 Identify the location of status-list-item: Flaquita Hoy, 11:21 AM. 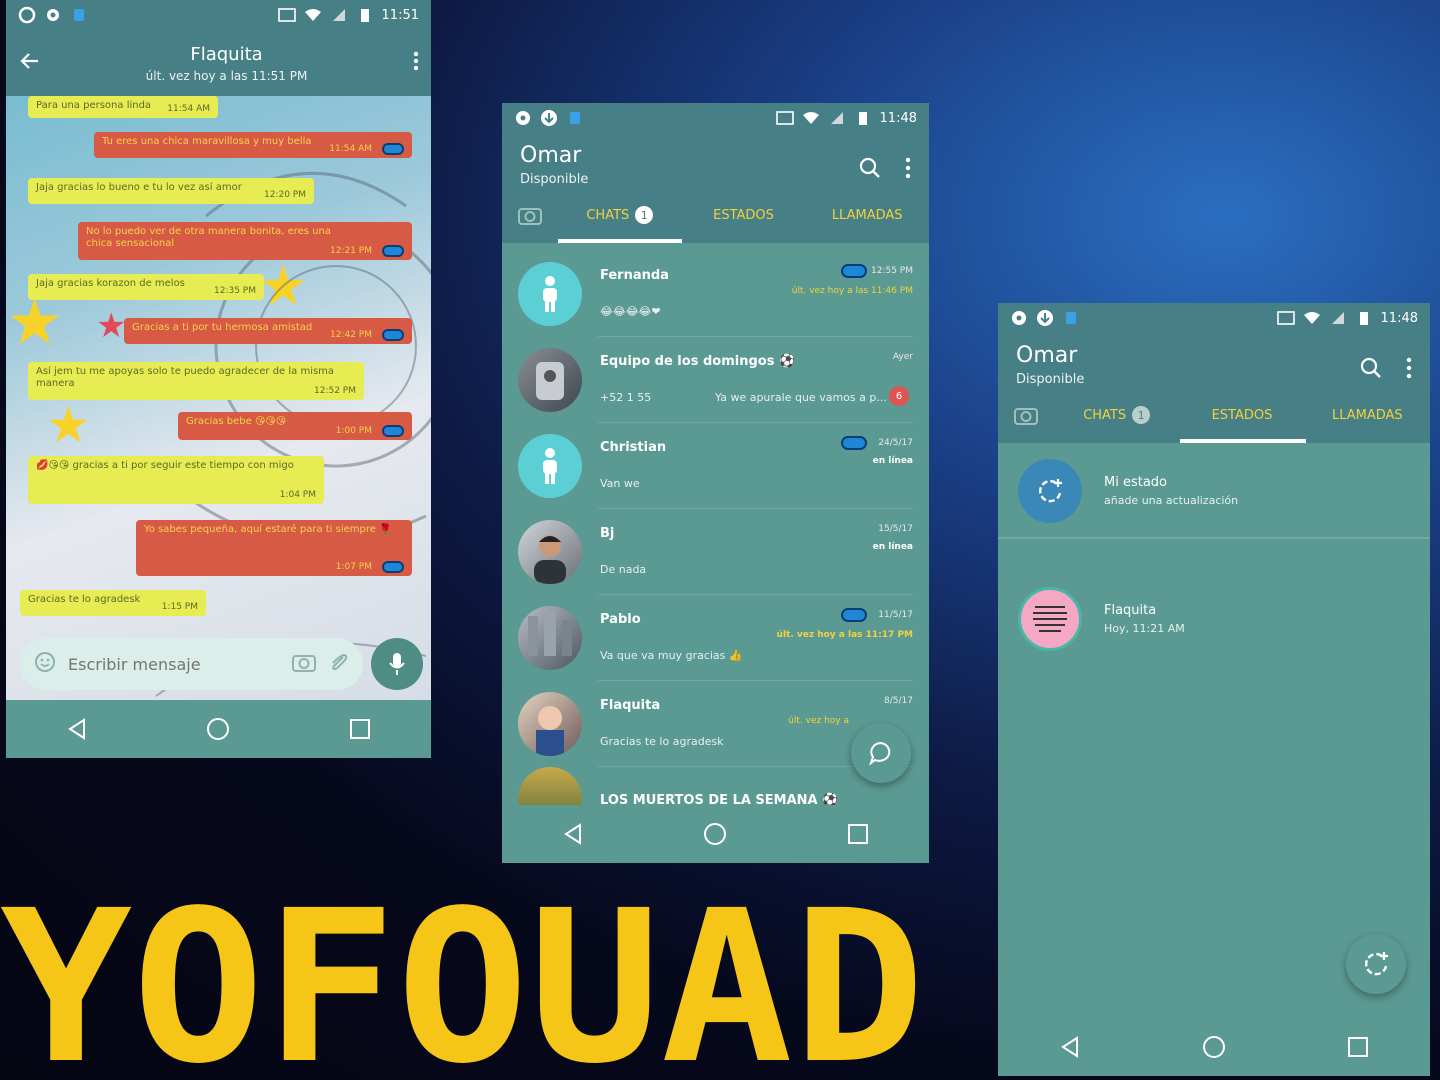
(1214, 619).